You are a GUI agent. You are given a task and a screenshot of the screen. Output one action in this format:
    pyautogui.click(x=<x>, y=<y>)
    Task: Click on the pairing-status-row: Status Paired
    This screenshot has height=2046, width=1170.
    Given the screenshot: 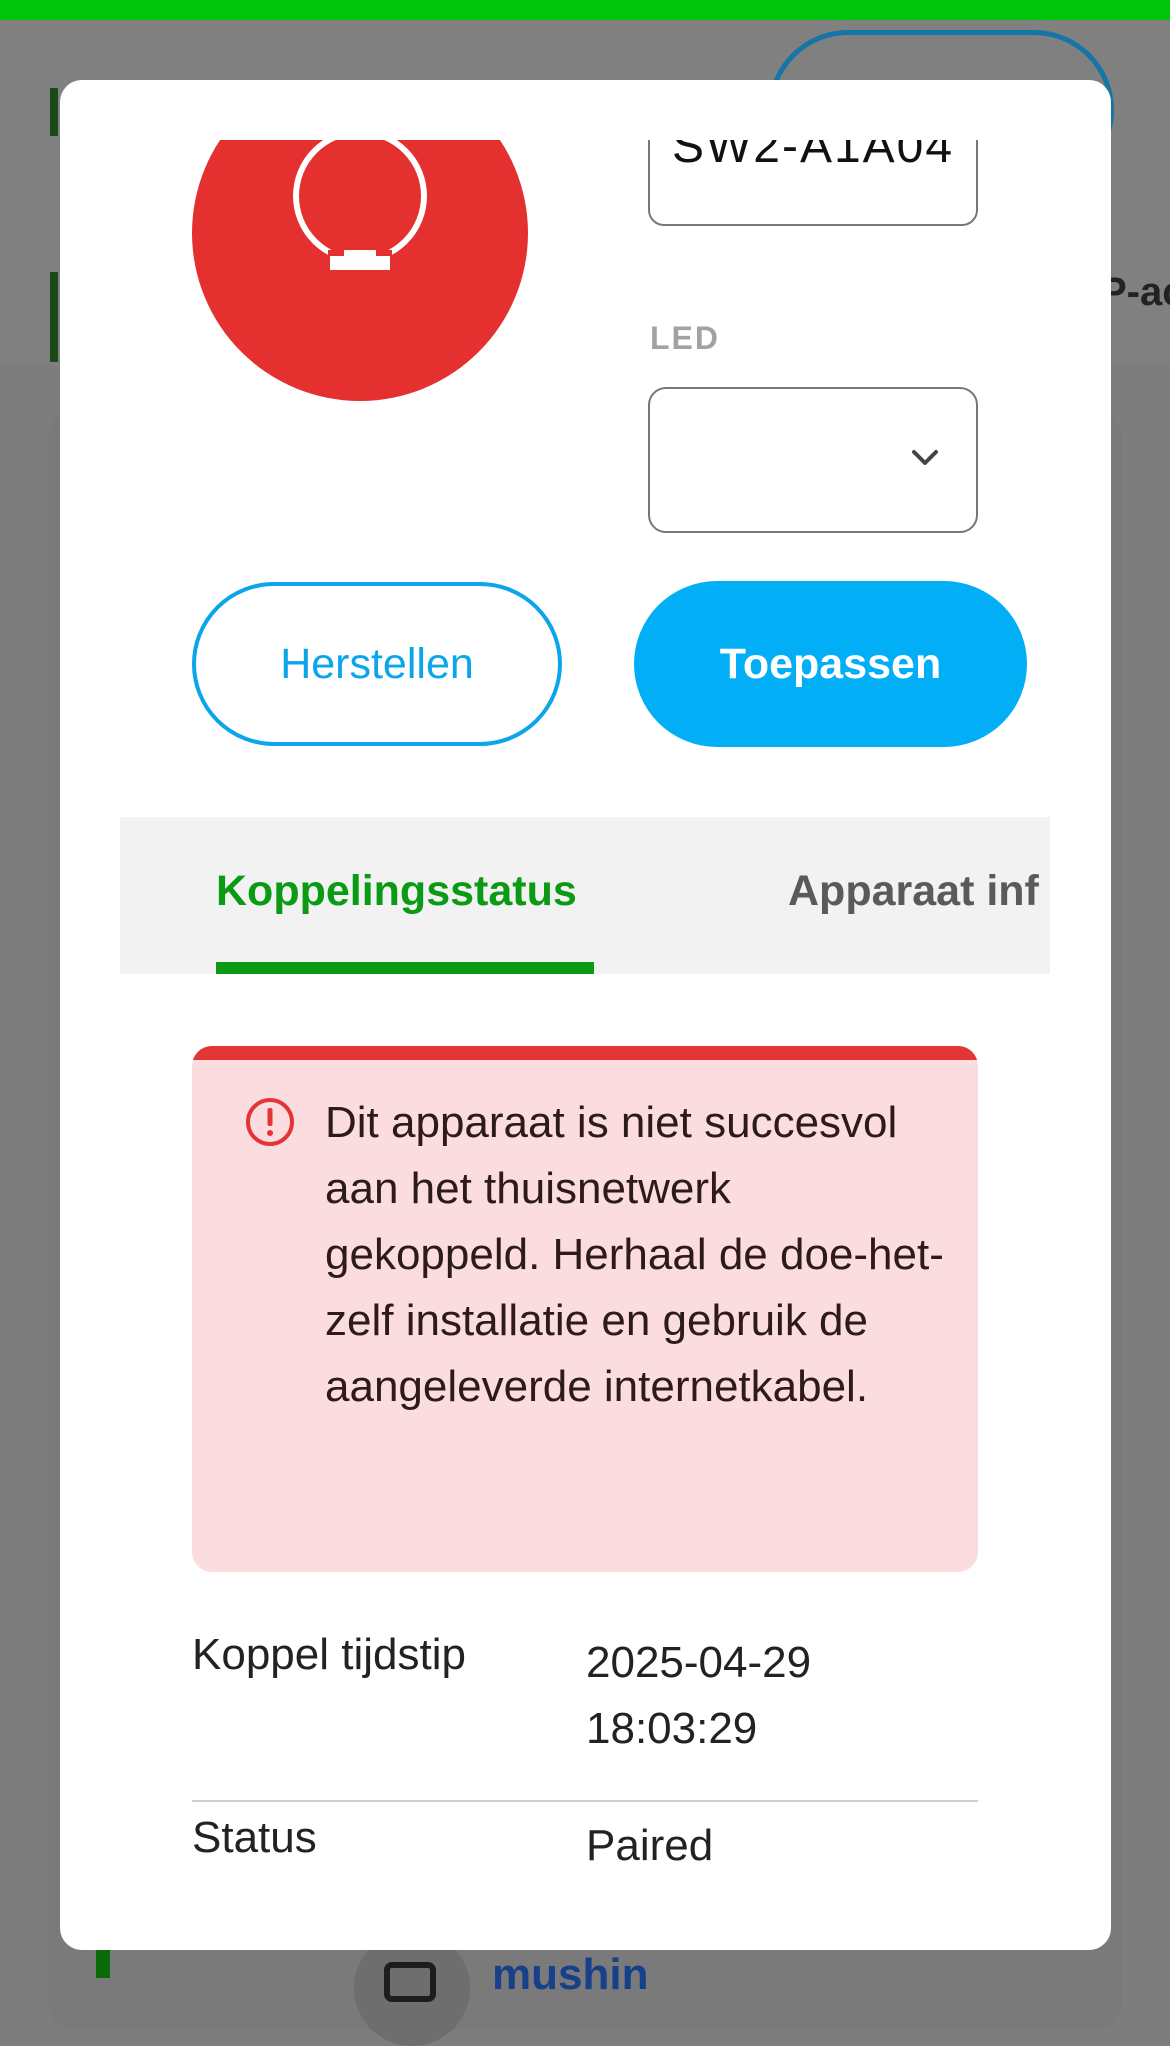 What is the action you would take?
    pyautogui.click(x=585, y=1848)
    